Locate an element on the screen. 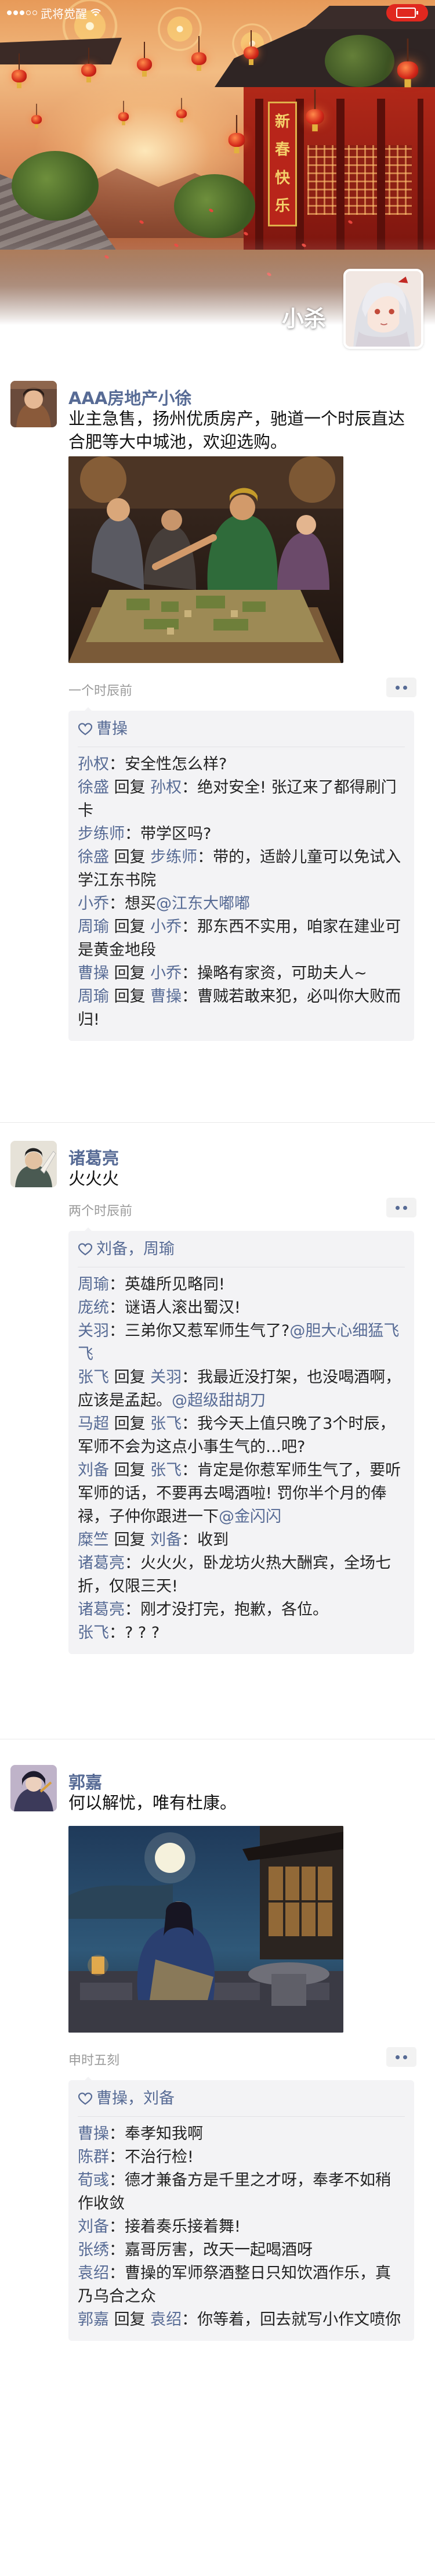  comment-item: 关羽：三弟你又惹军师生气了?@胆大心细猛飞飞 is located at coordinates (241, 1343).